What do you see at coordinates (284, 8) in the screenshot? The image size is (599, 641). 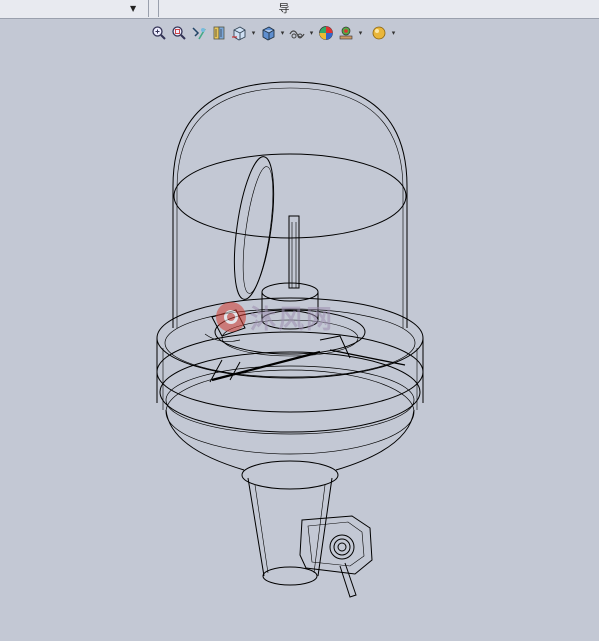 I see `view-toggle-icon: 导` at bounding box center [284, 8].